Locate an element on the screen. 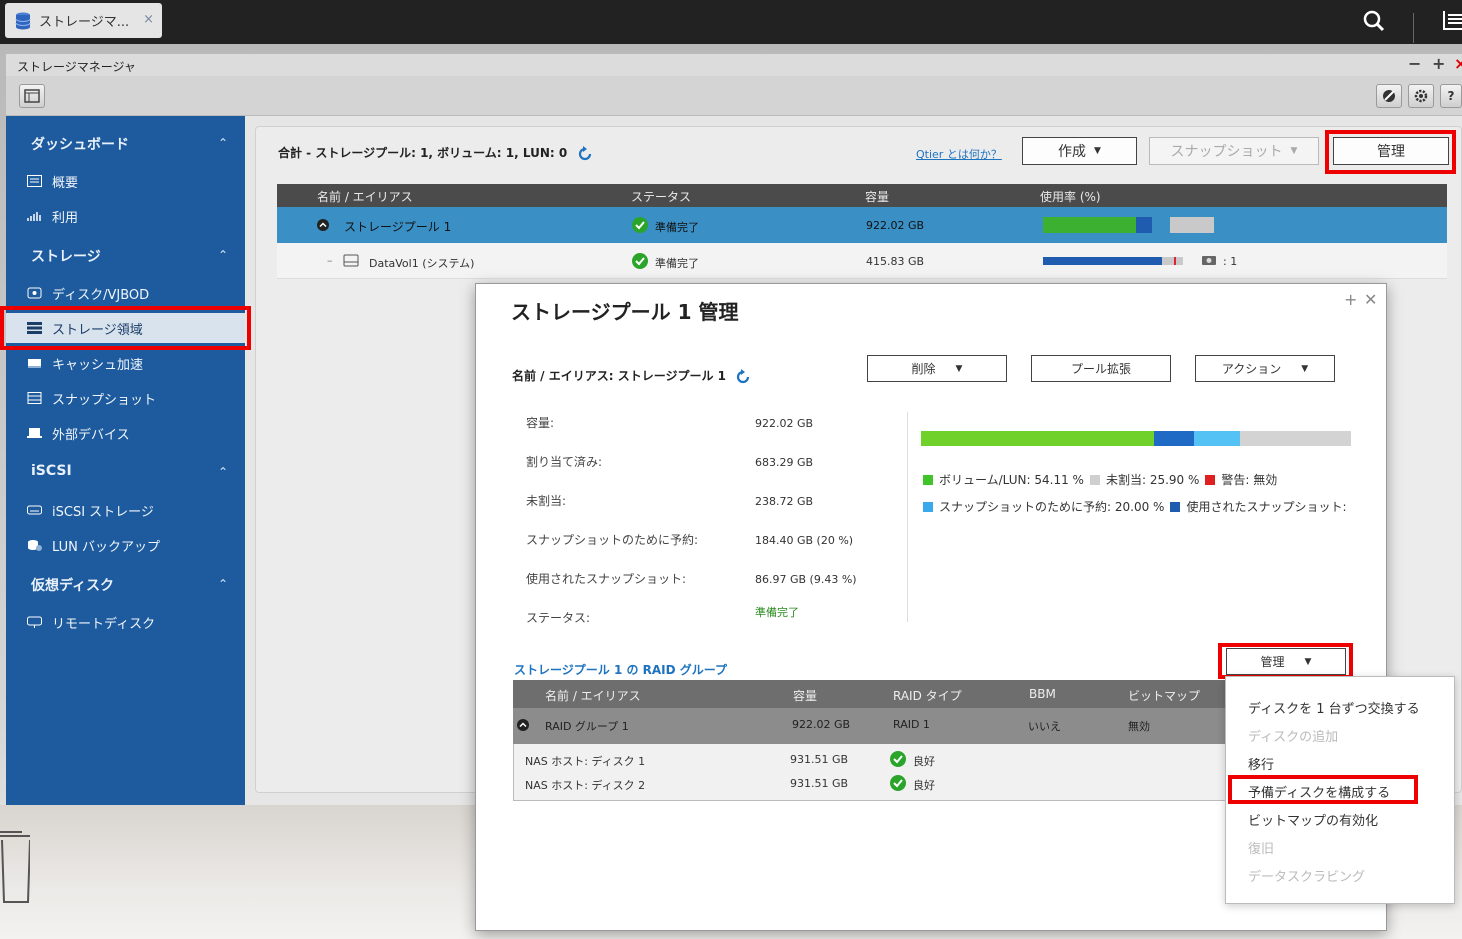 The image size is (1462, 939). snapshot-count: : 1 is located at coordinates (1230, 261).